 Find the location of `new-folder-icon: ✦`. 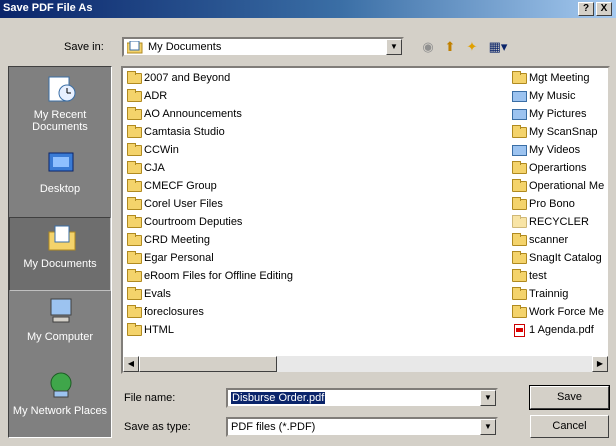

new-folder-icon: ✦ is located at coordinates (472, 47).